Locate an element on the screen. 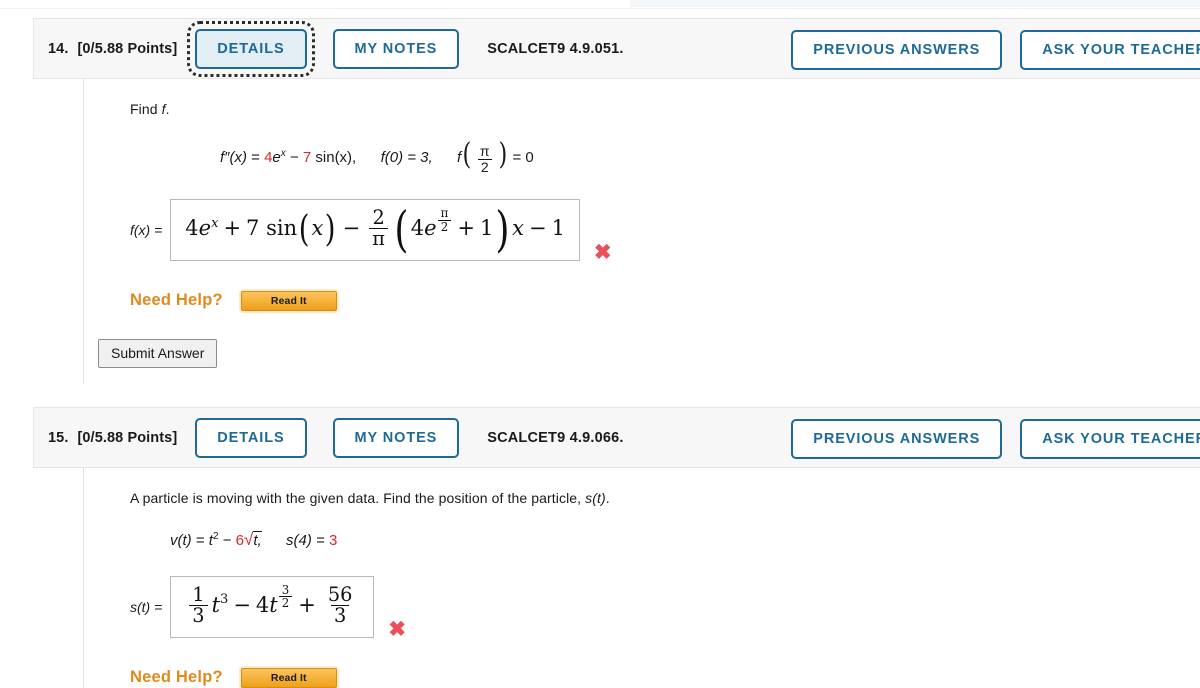 This screenshot has height=688, width=1200. tok-t-exponent: 3 is located at coordinates (224, 600).